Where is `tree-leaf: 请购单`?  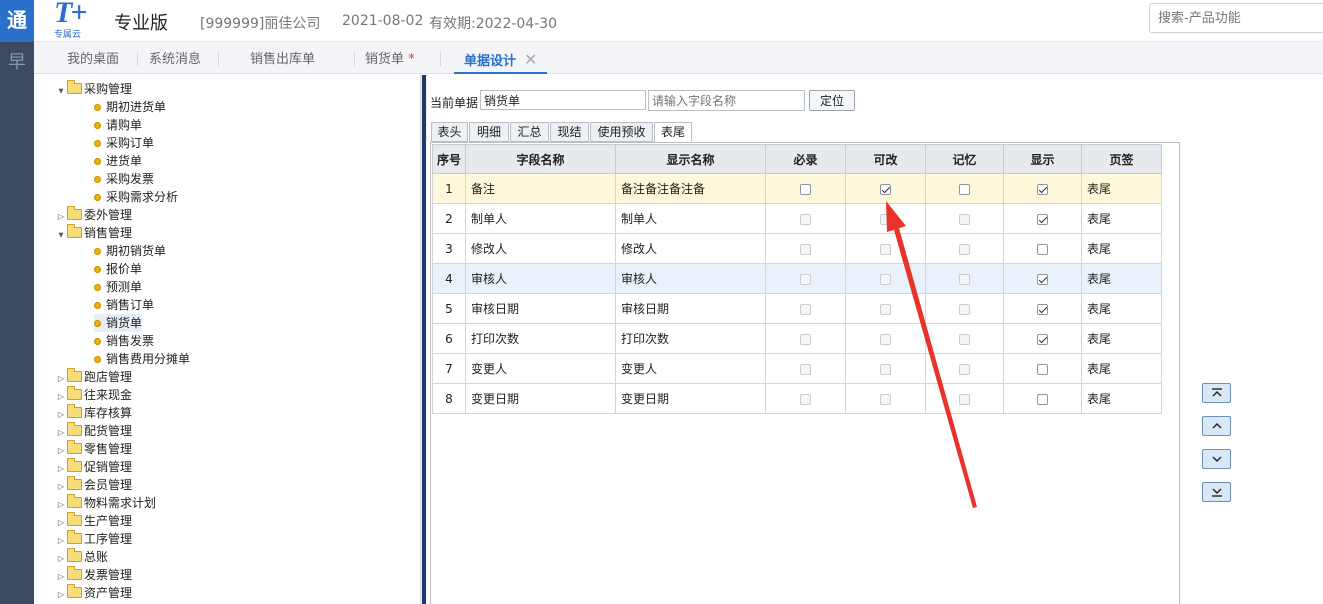
tree-leaf: 请购单 is located at coordinates (118, 125).